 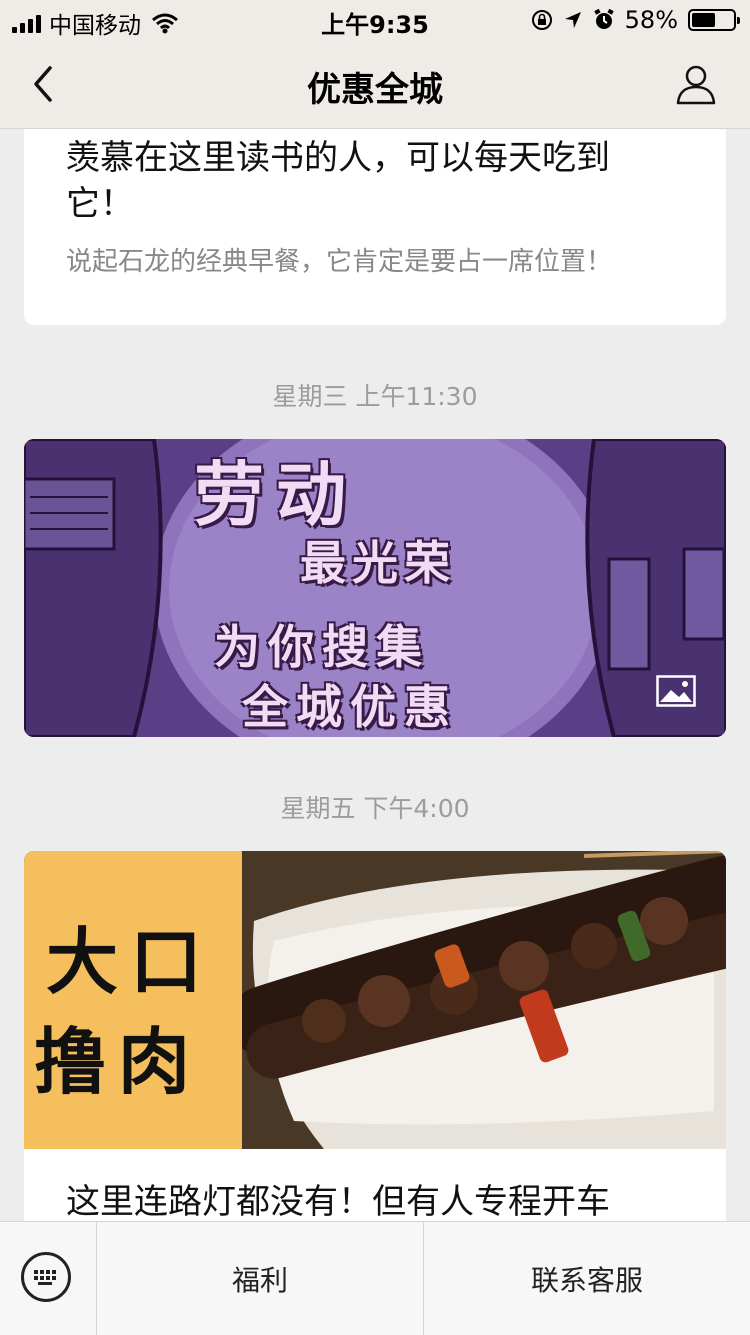 I want to click on bottom-menu-bar: 福利 联系客服, so click(x=375, y=1278).